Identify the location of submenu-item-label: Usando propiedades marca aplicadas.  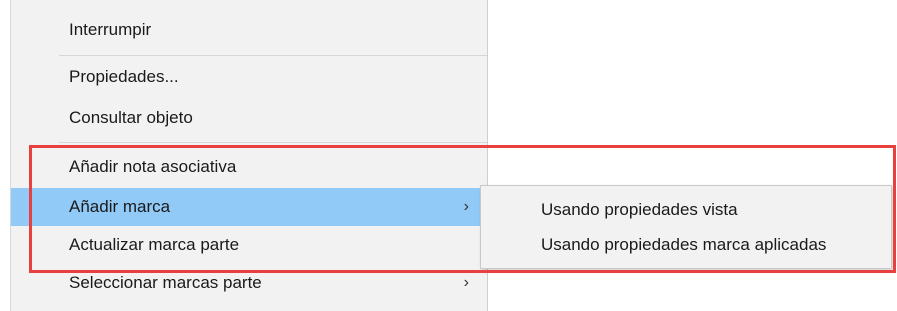
(684, 244).